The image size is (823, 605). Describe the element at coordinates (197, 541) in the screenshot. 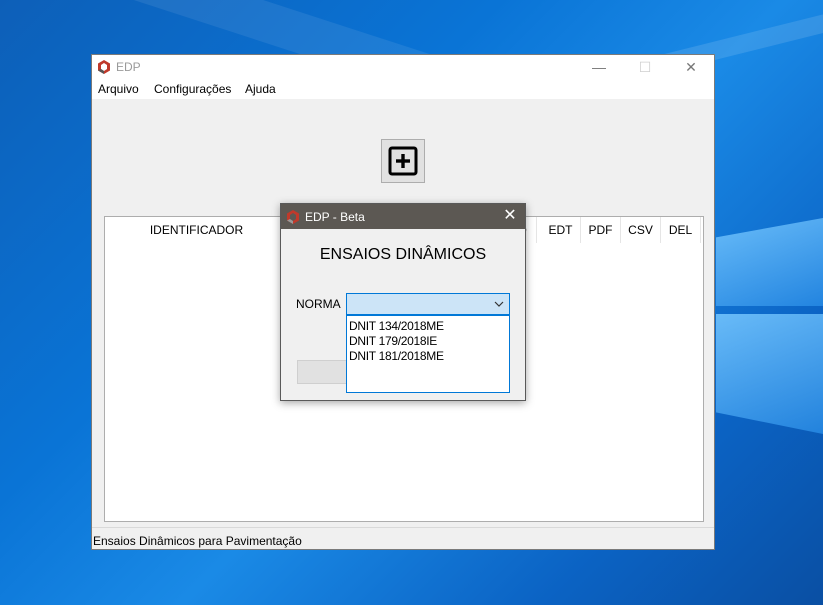

I see `status-text: Ensaios Dinâmicos para Pavimentação` at that location.